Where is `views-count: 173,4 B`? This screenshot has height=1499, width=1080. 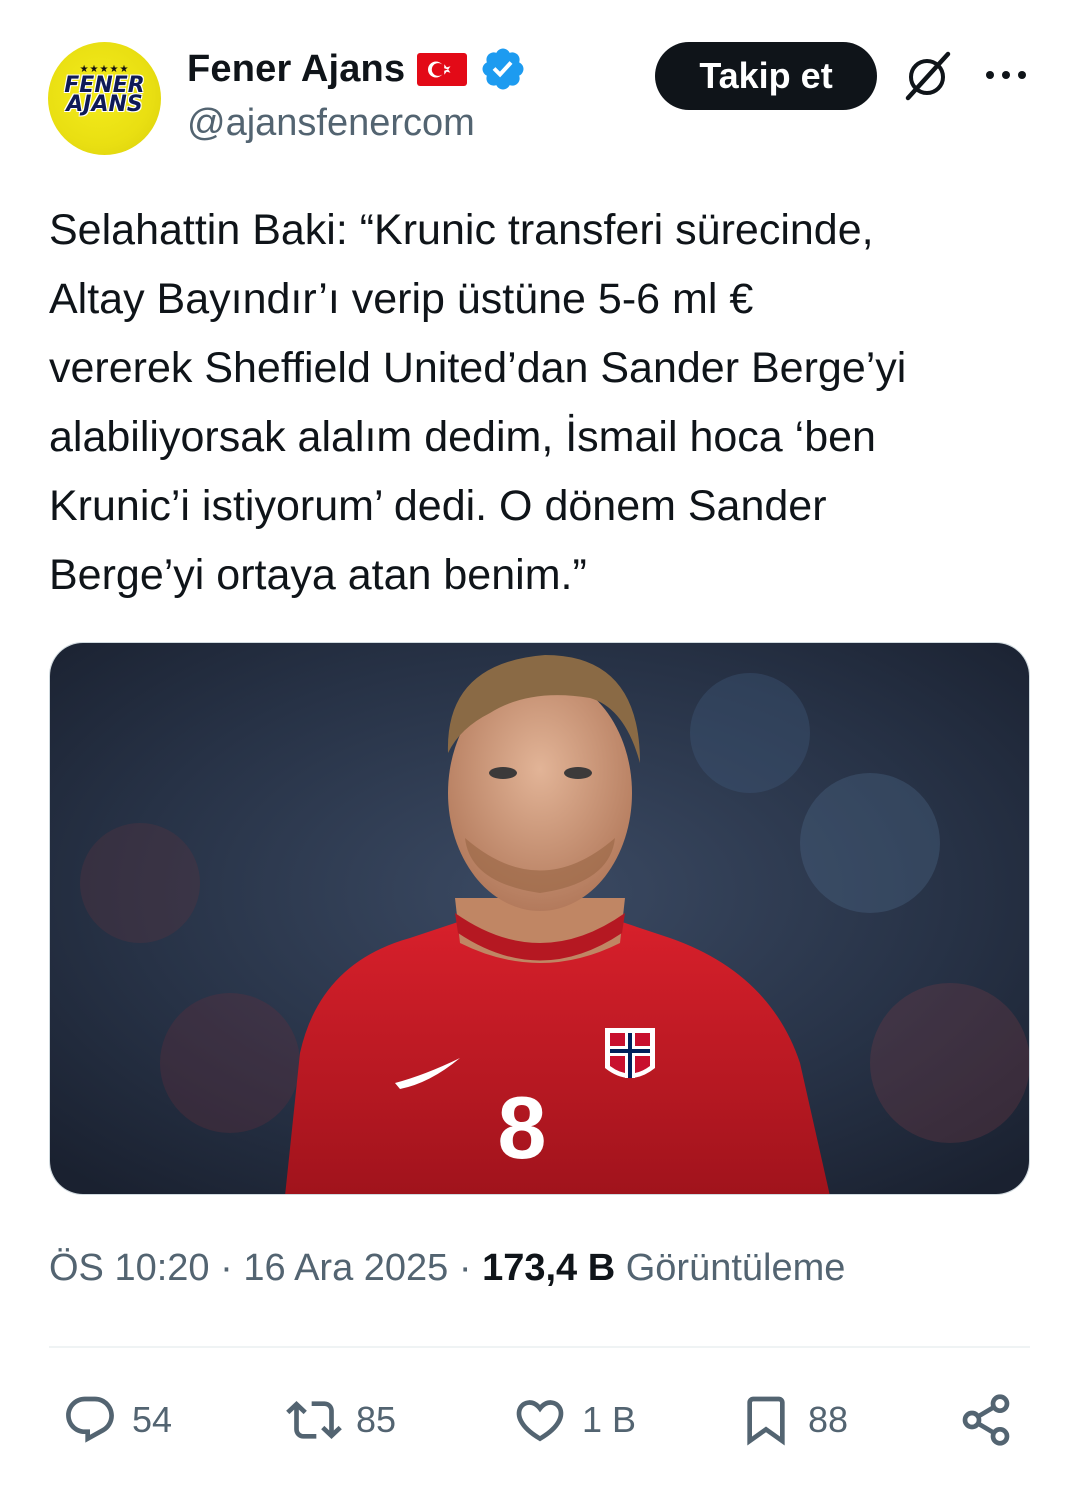 views-count: 173,4 B is located at coordinates (549, 1268).